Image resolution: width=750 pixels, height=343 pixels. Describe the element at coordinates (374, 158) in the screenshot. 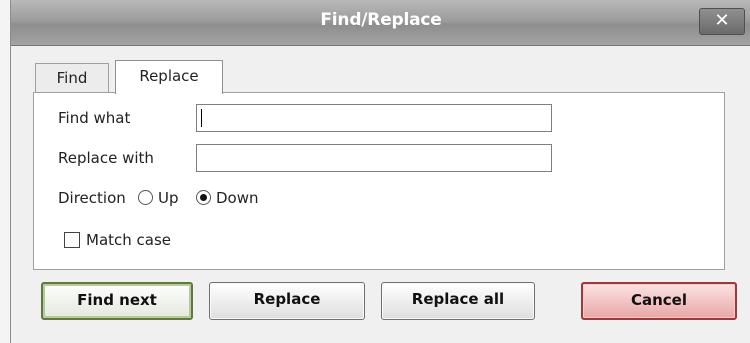

I see `replace-with-input` at that location.